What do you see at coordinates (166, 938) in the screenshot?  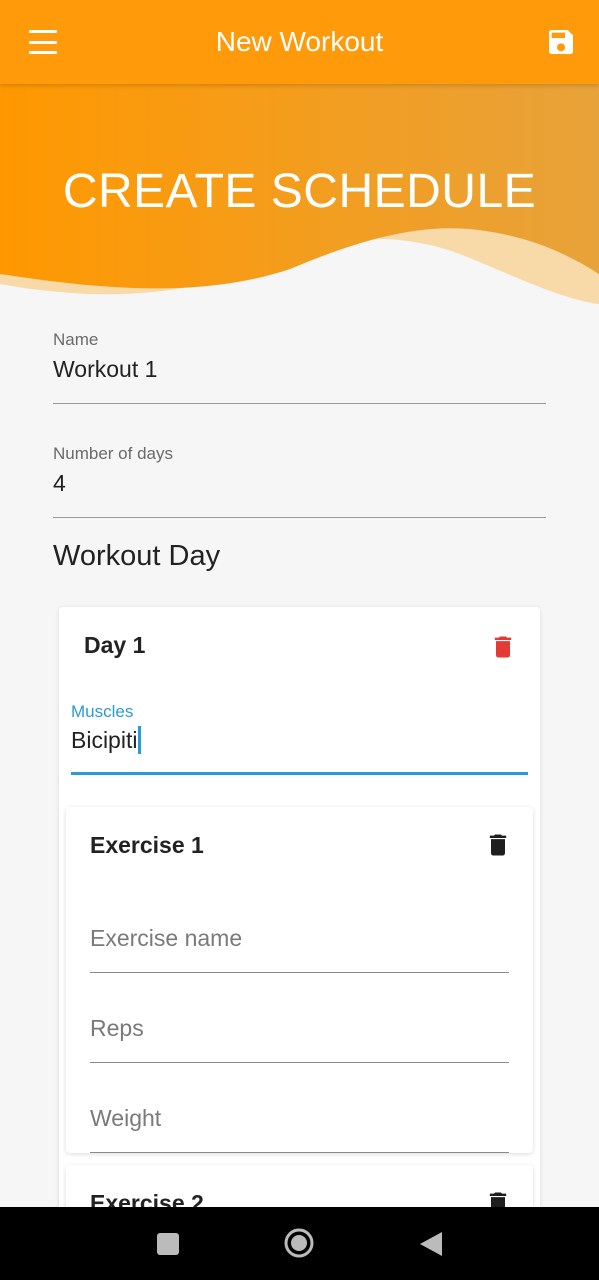 I see `exercise-name-placeholder: Exercise name` at bounding box center [166, 938].